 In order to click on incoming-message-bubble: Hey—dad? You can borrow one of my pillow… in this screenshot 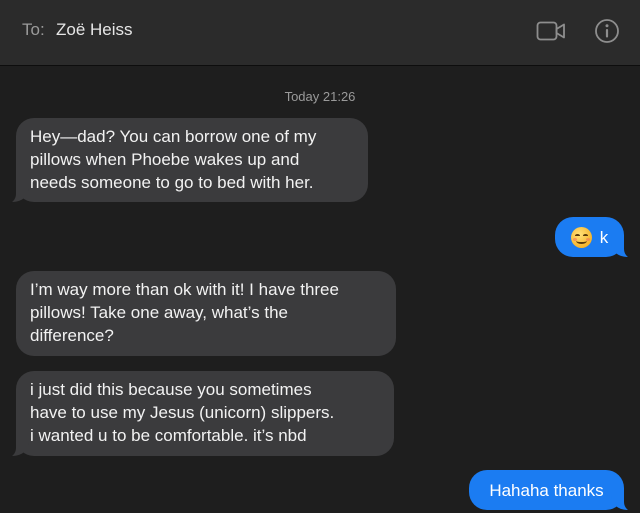, I will do `click(186, 161)`.